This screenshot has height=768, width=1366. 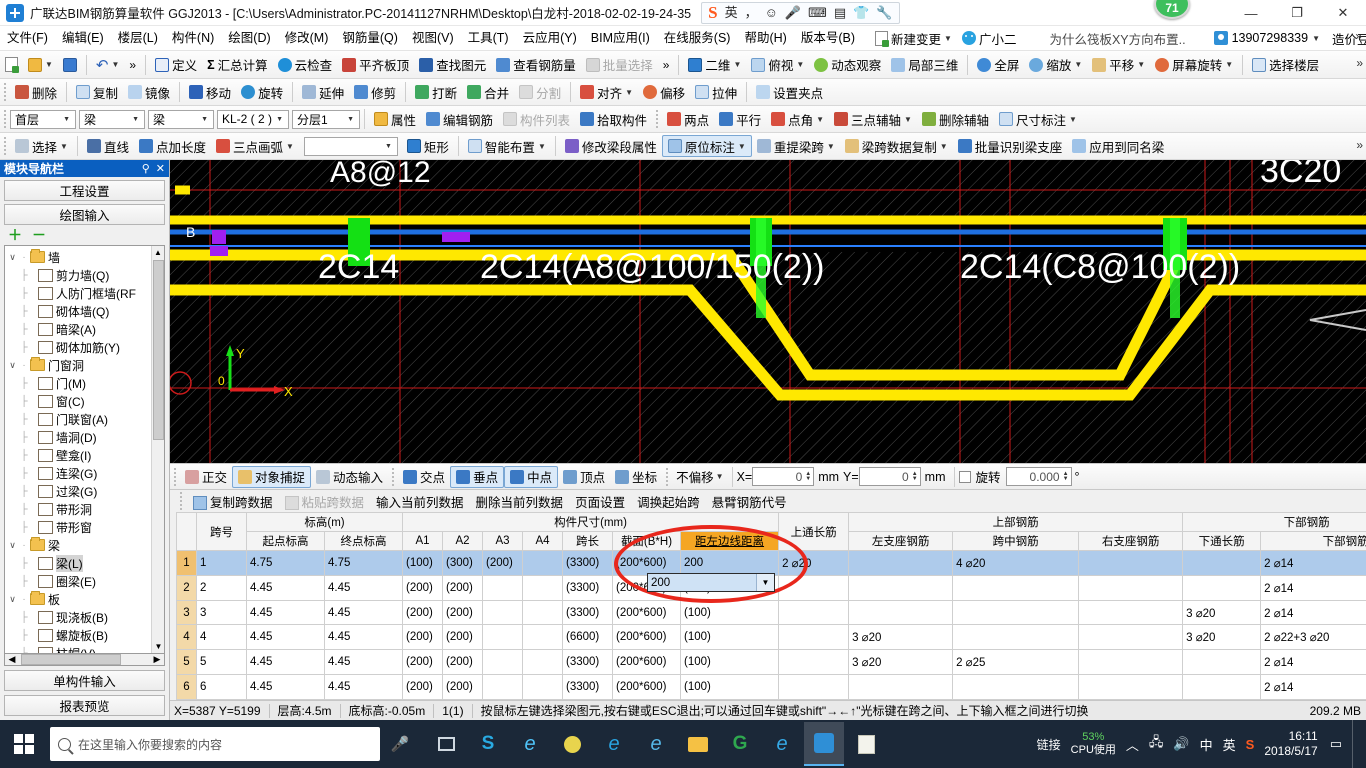 What do you see at coordinates (237, 65) in the screenshot?
I see `summary-calc-button: Σ 汇总计算` at bounding box center [237, 65].